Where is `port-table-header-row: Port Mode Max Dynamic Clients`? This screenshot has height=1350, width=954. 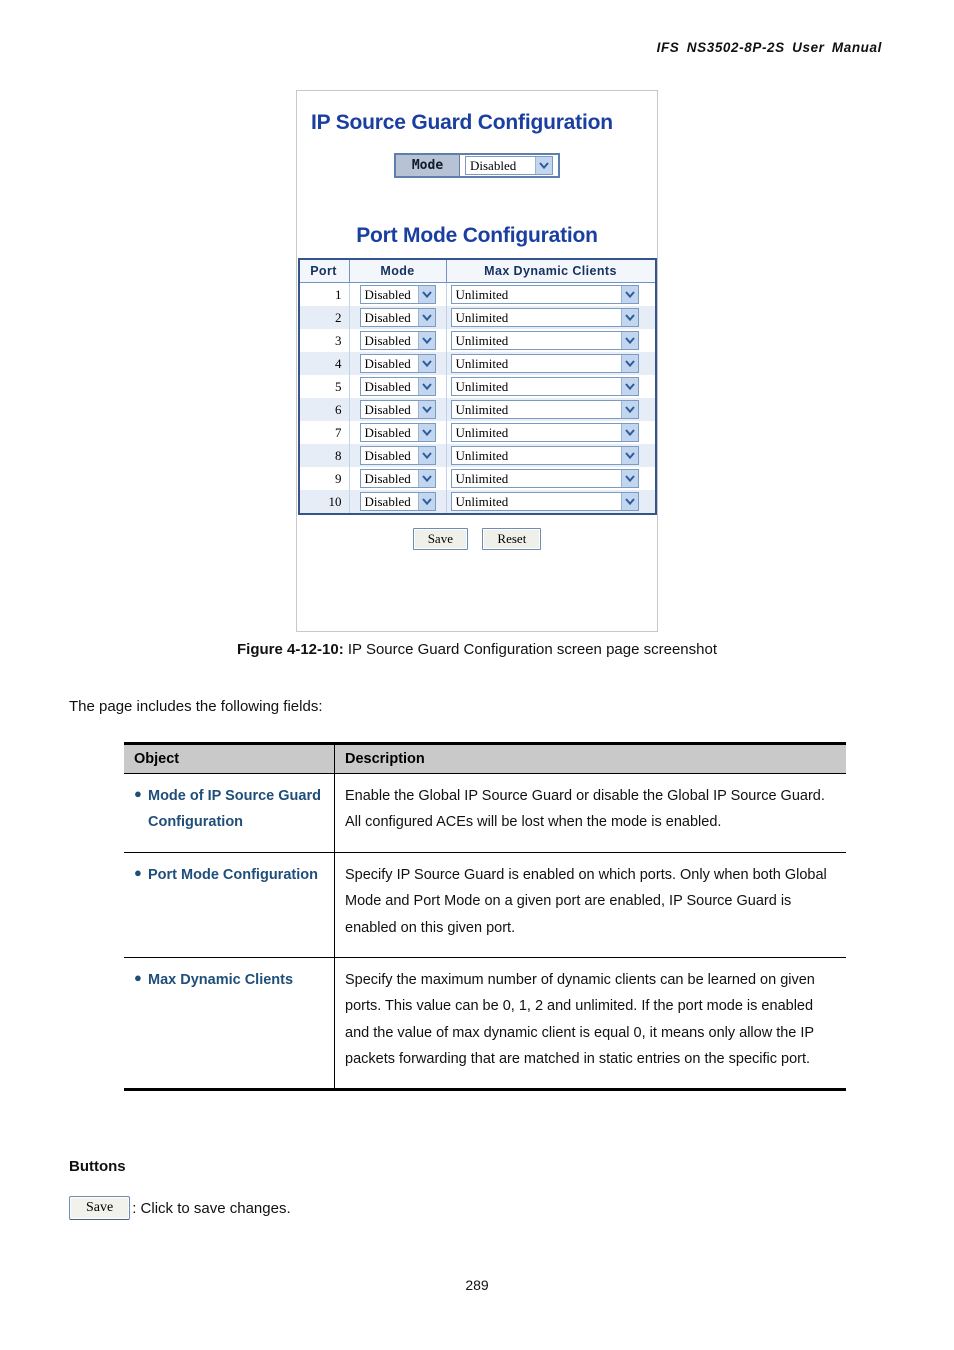 port-table-header-row: Port Mode Max Dynamic Clients is located at coordinates (477, 270).